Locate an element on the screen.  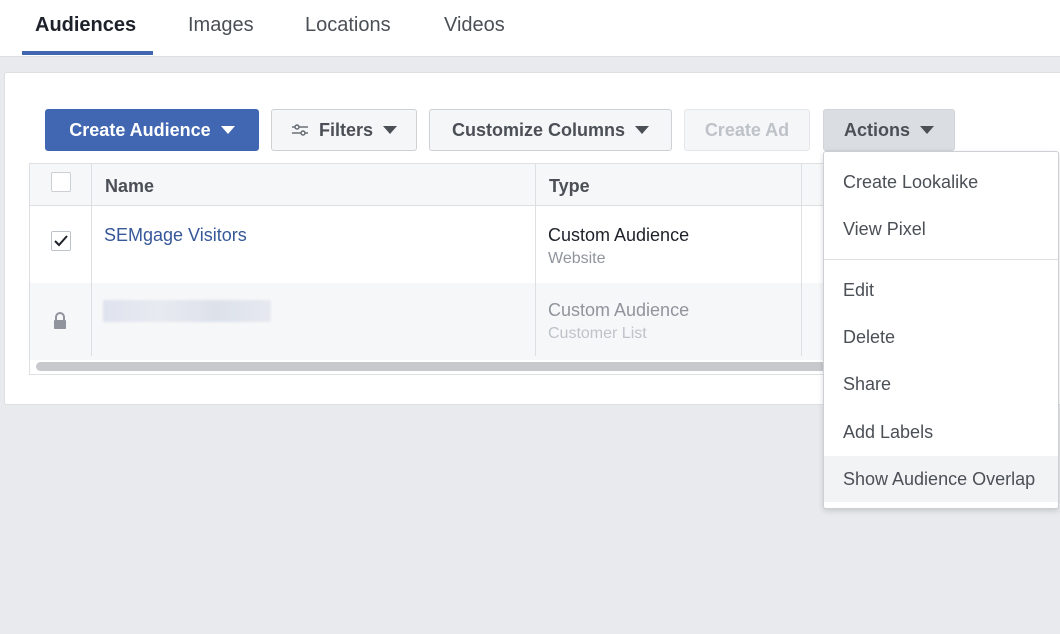
menu-item-edit: Edit is located at coordinates (941, 290).